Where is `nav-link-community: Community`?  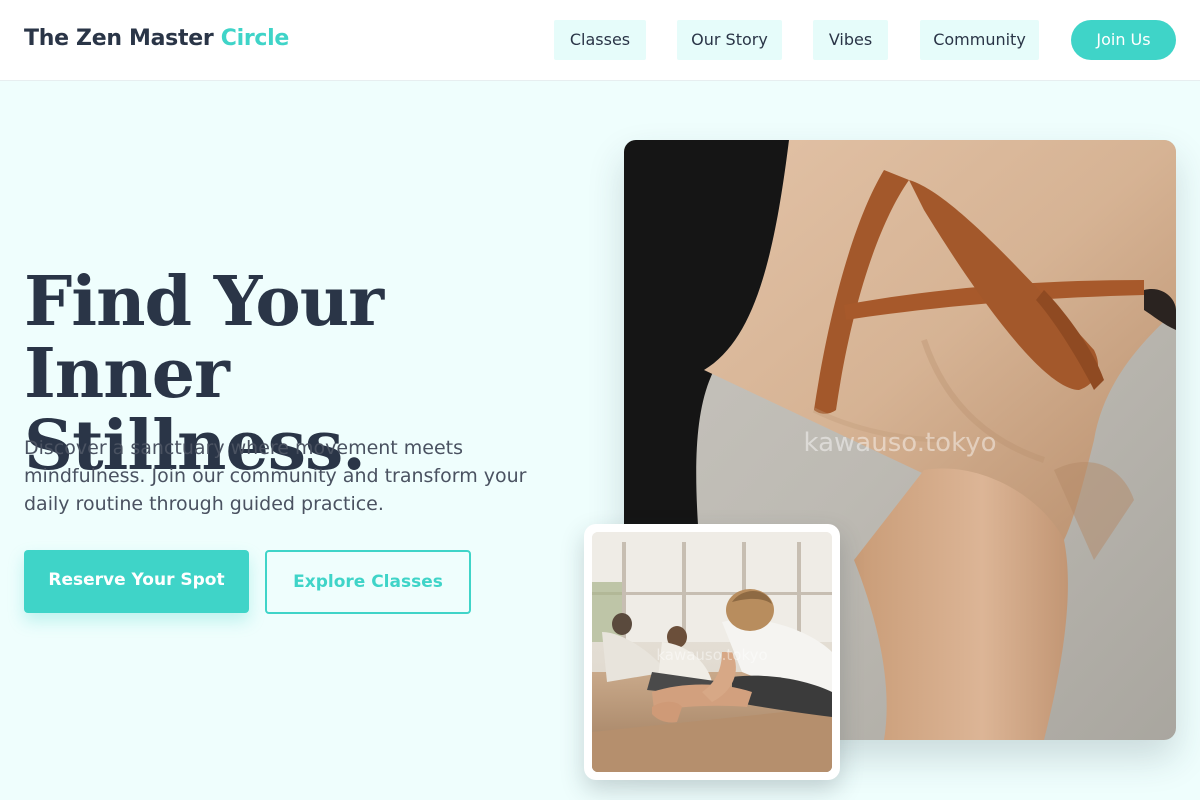
nav-link-community: Community is located at coordinates (979, 40).